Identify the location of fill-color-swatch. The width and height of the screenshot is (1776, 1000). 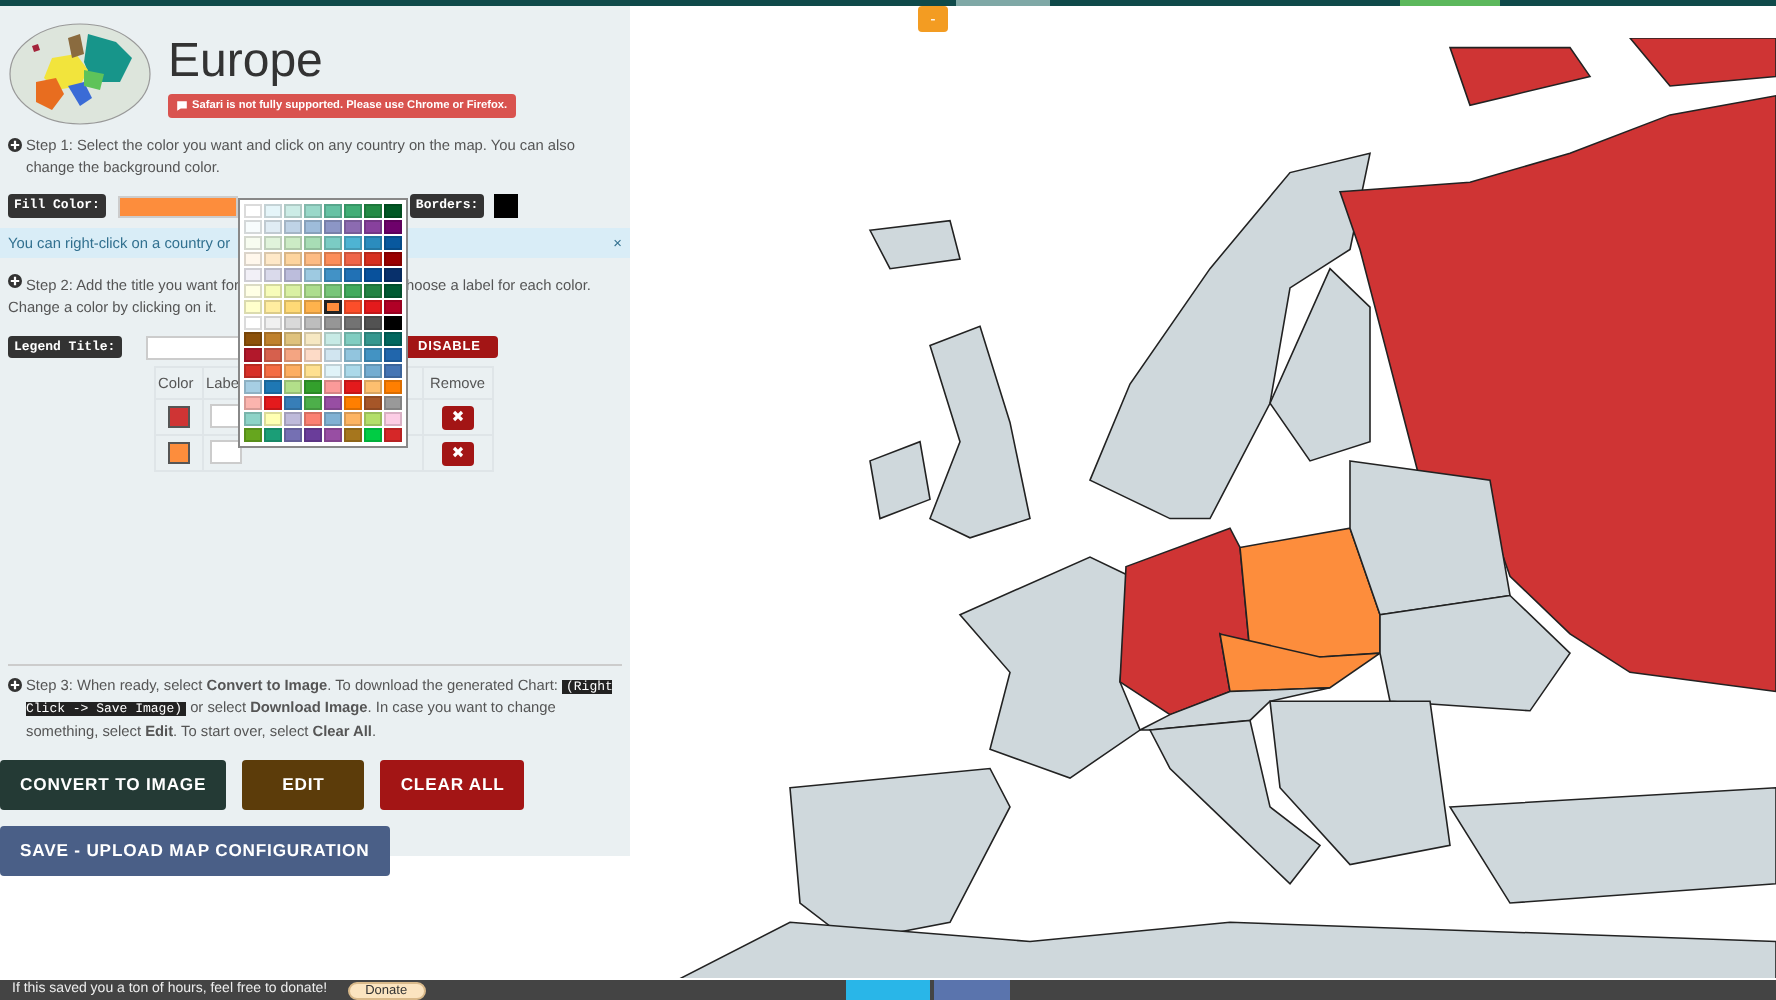
(177, 206).